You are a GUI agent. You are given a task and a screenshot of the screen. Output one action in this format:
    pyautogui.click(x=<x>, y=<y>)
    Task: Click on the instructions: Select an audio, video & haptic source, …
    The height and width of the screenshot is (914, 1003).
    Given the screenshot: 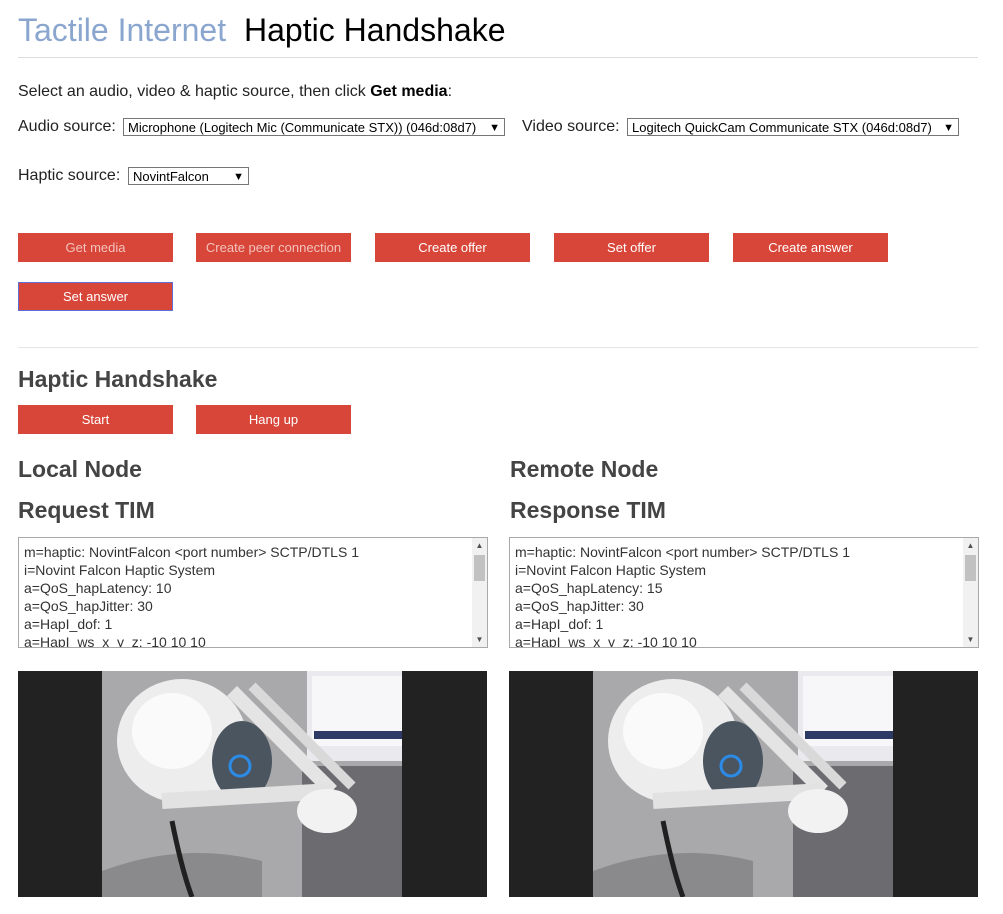 What is the action you would take?
    pyautogui.click(x=235, y=92)
    